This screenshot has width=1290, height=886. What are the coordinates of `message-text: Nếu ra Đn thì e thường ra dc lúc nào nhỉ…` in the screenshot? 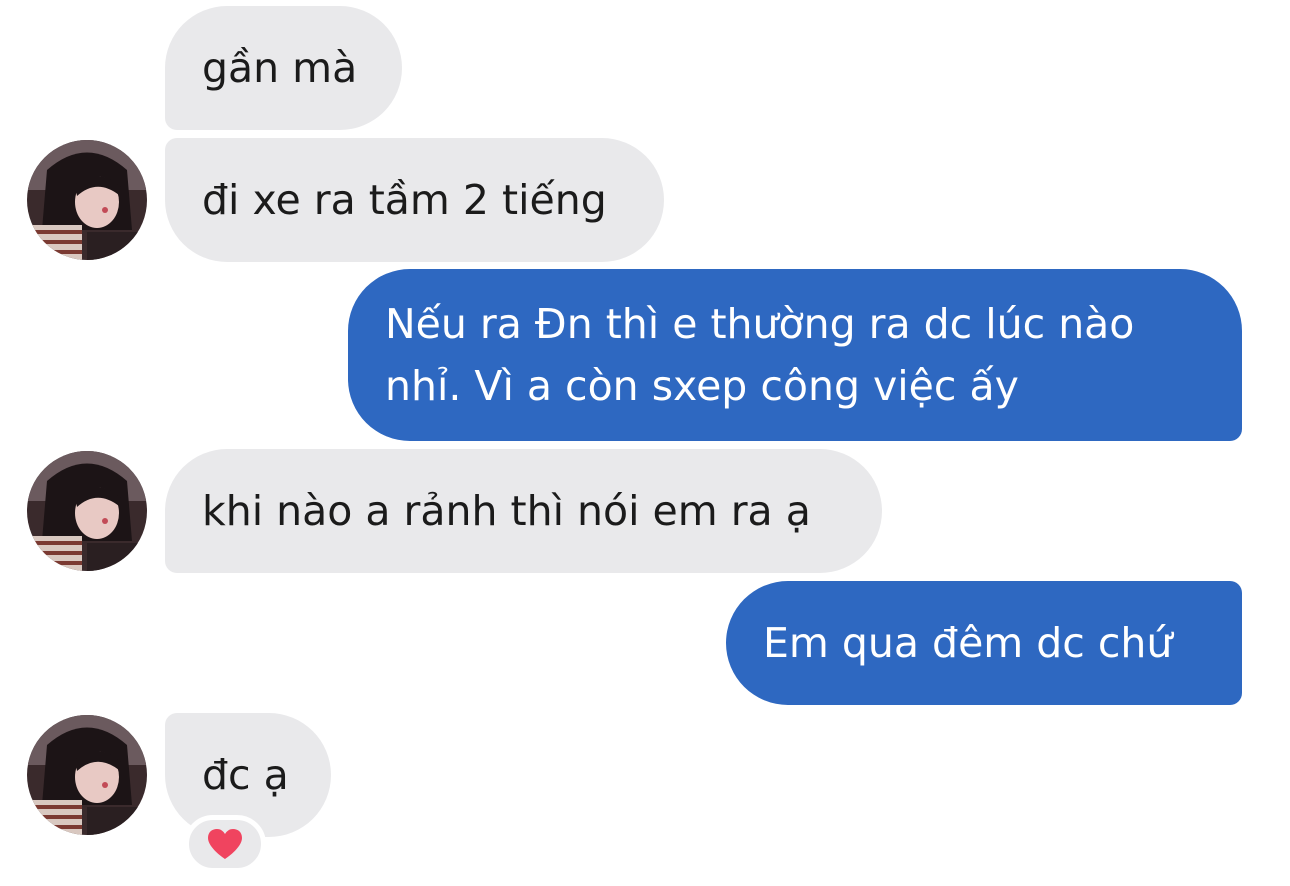 It's located at (760, 355).